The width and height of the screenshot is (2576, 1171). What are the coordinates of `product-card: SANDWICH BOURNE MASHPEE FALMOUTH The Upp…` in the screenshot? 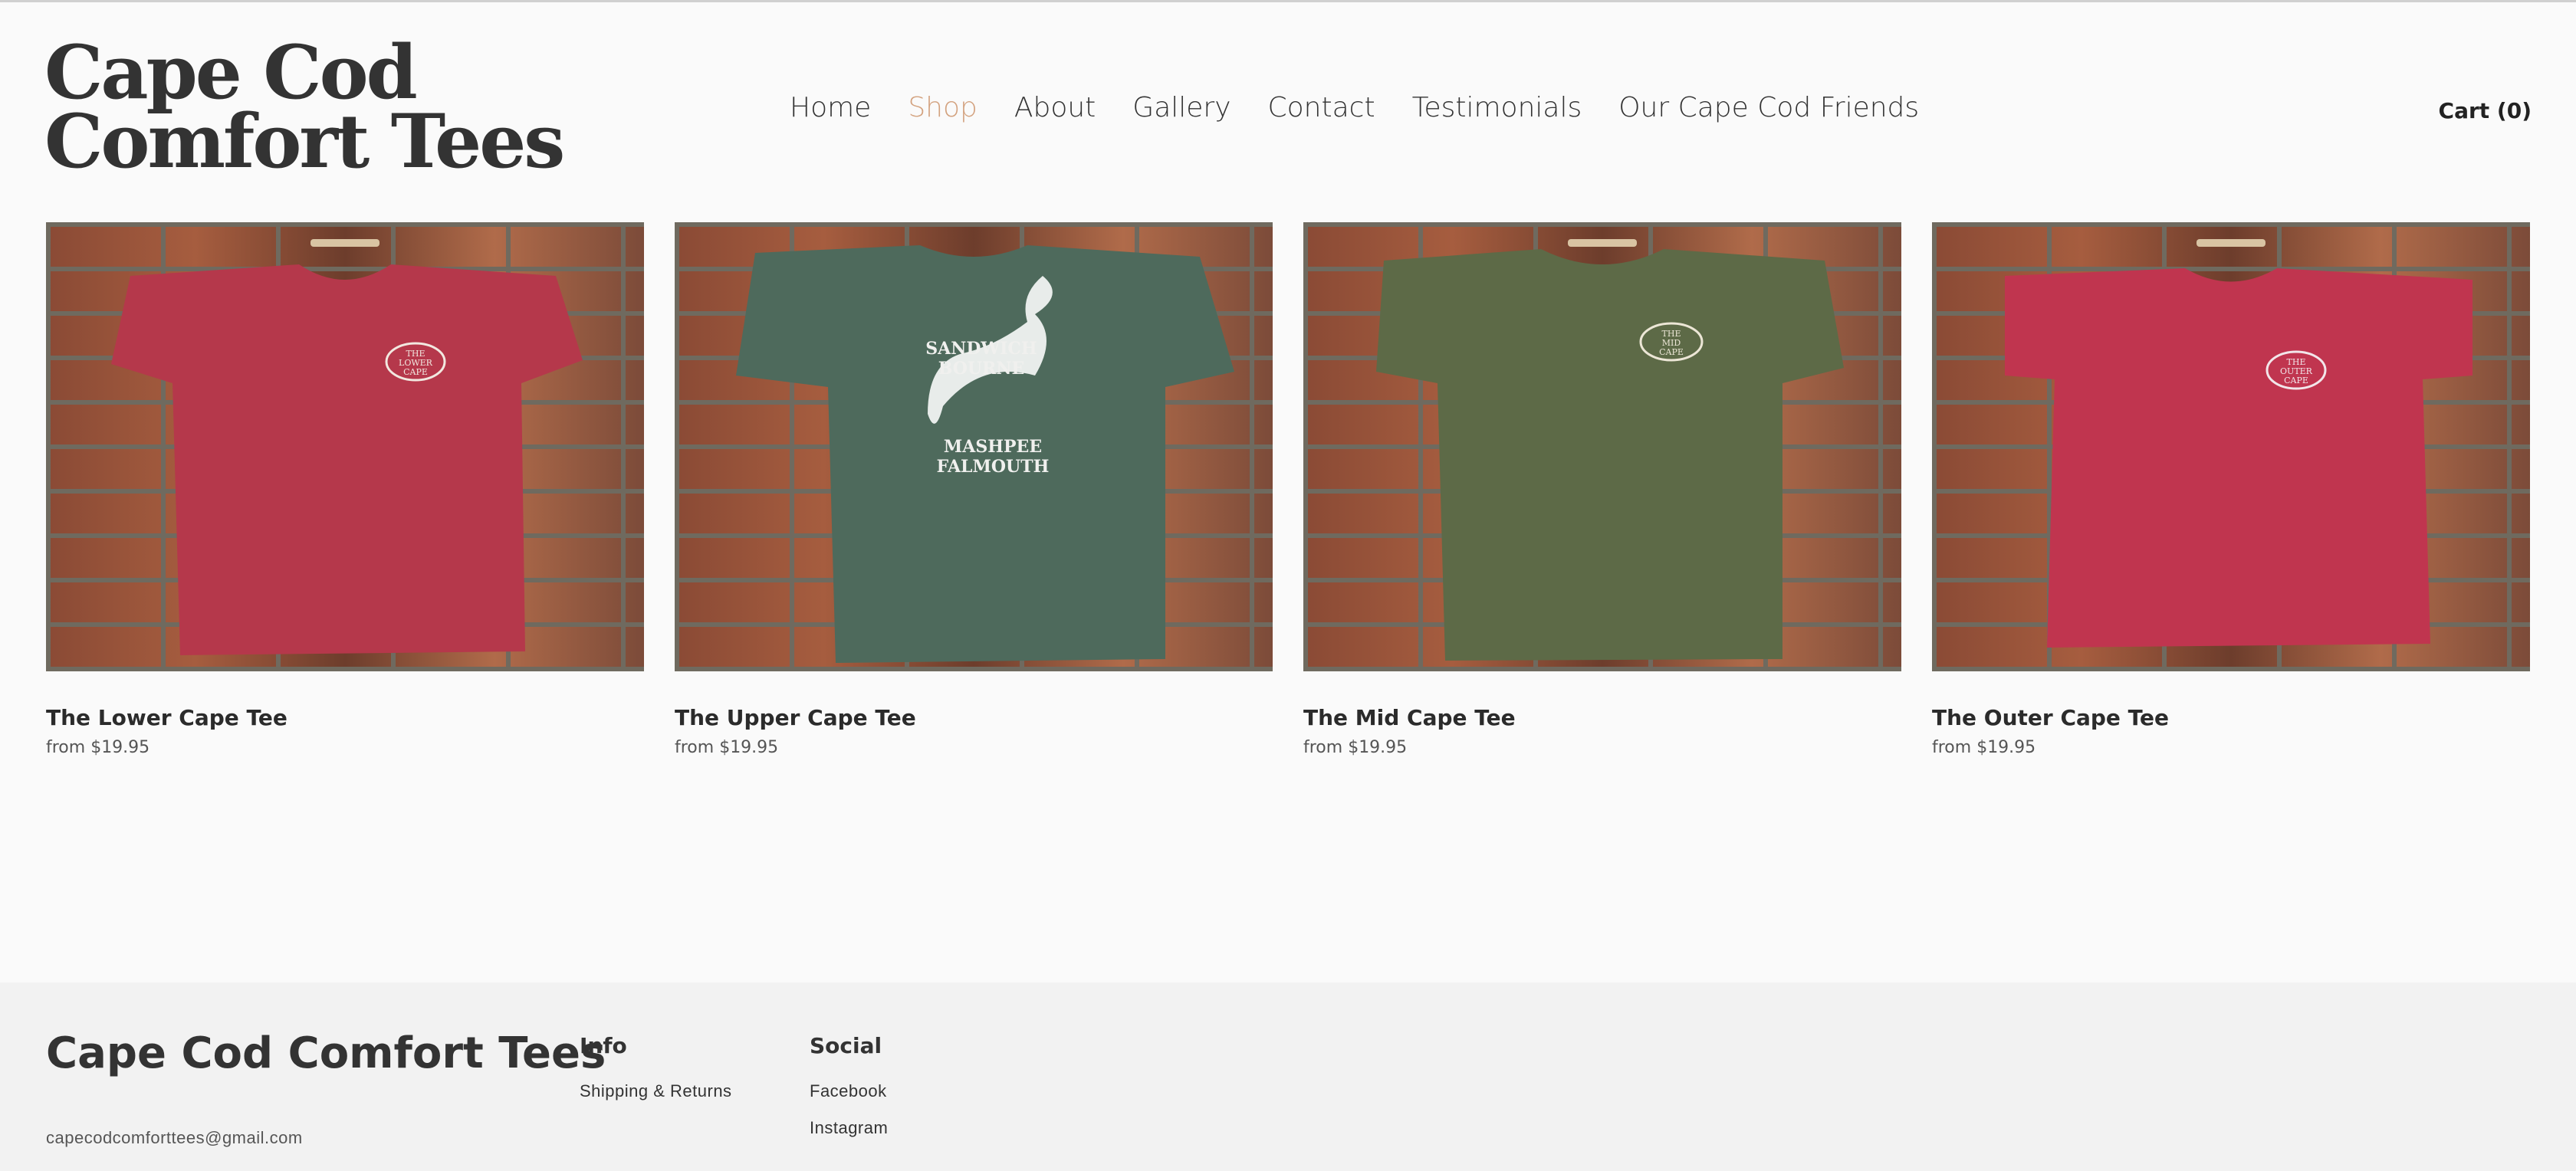 It's located at (974, 489).